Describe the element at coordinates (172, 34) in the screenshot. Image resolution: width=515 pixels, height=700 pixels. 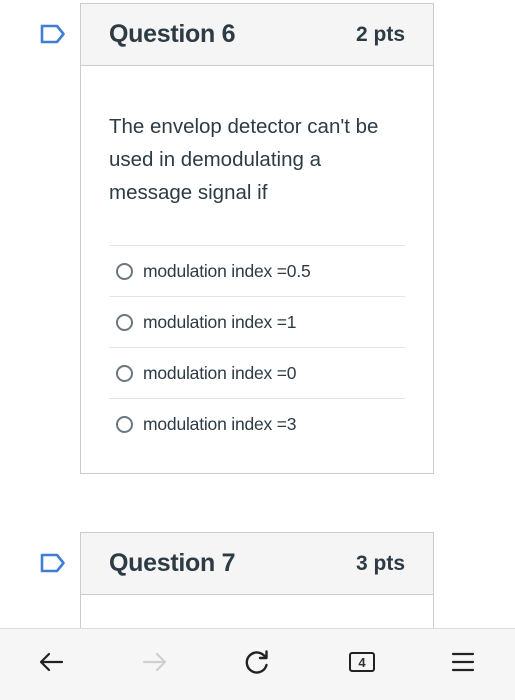
I see `question-title: Question 6` at that location.